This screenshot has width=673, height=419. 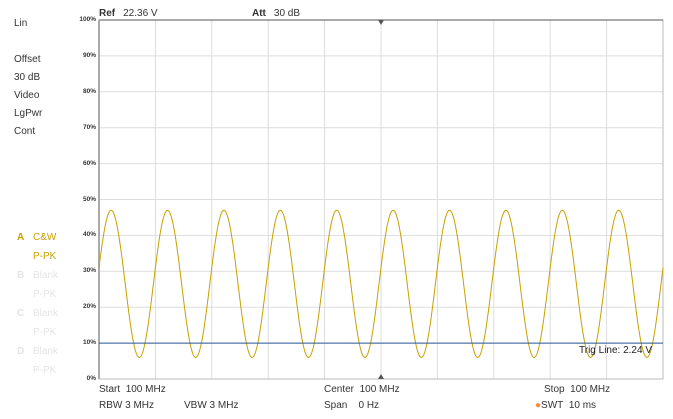 I want to click on start-freq: Start 100 MHz, so click(x=132, y=389).